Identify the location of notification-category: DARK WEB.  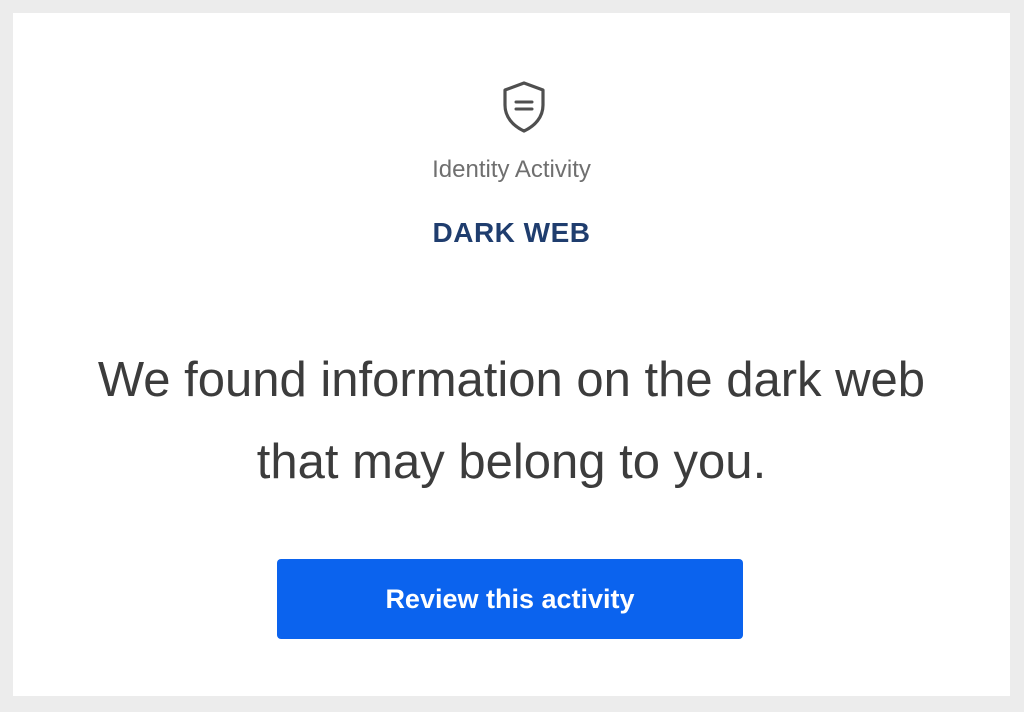
(511, 232).